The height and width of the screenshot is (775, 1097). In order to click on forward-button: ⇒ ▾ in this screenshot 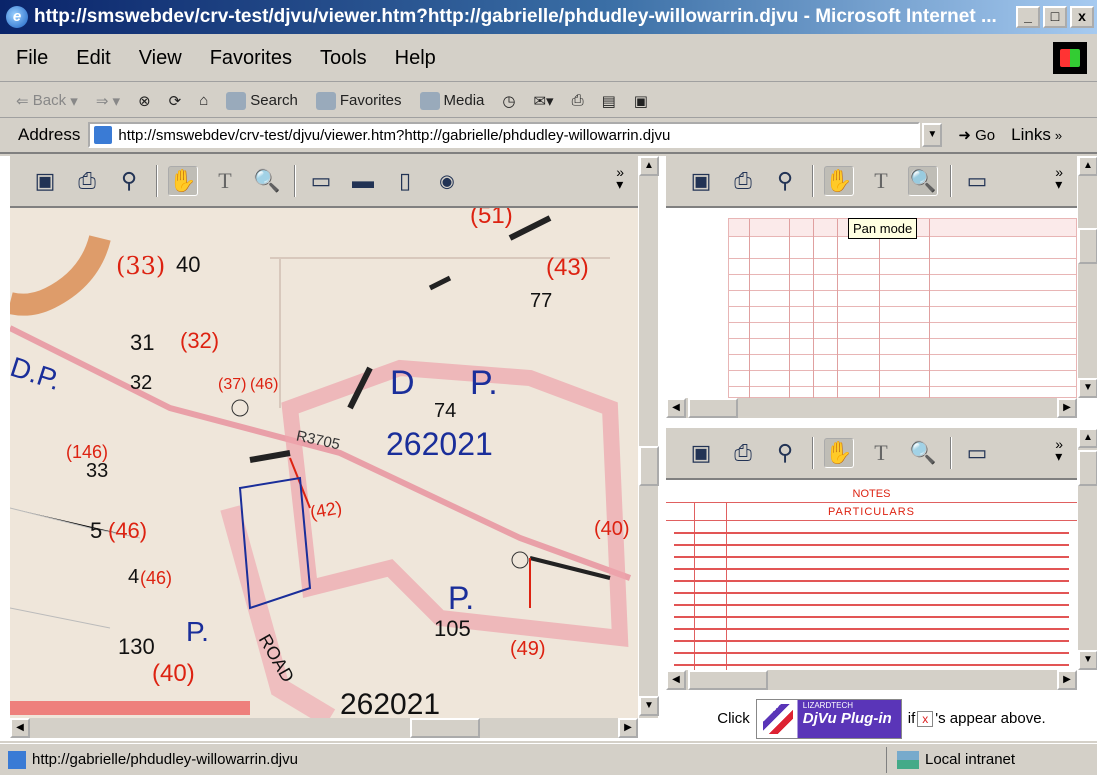, I will do `click(108, 101)`.